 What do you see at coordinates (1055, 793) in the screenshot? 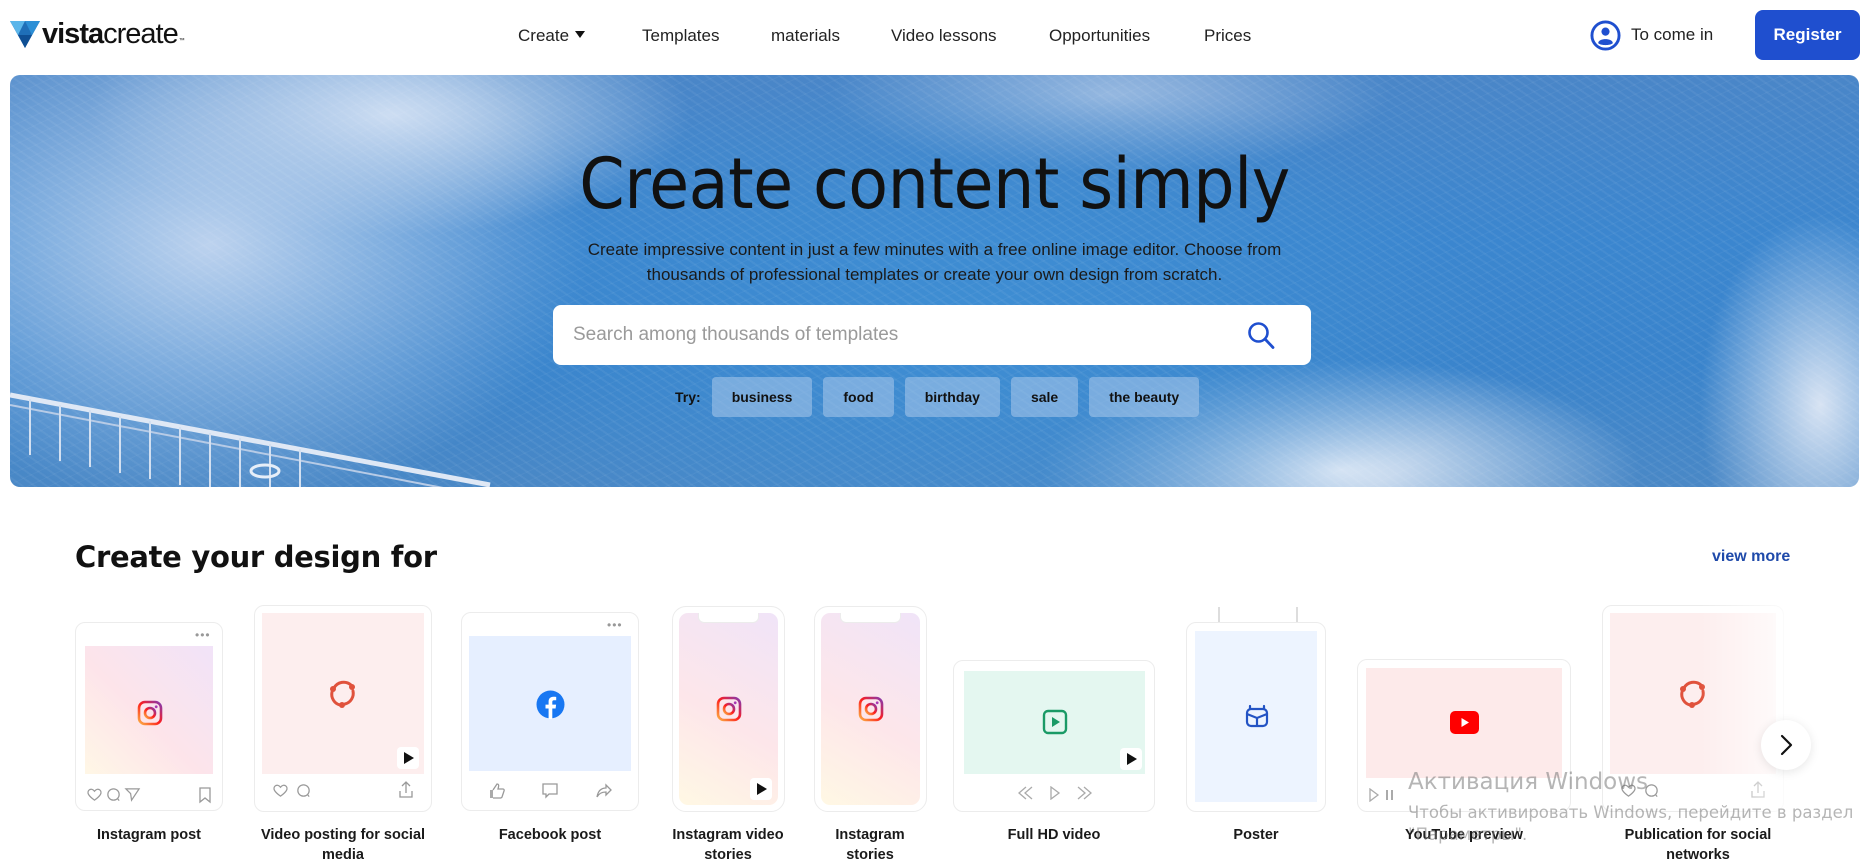
I see `video-controls-icon` at bounding box center [1055, 793].